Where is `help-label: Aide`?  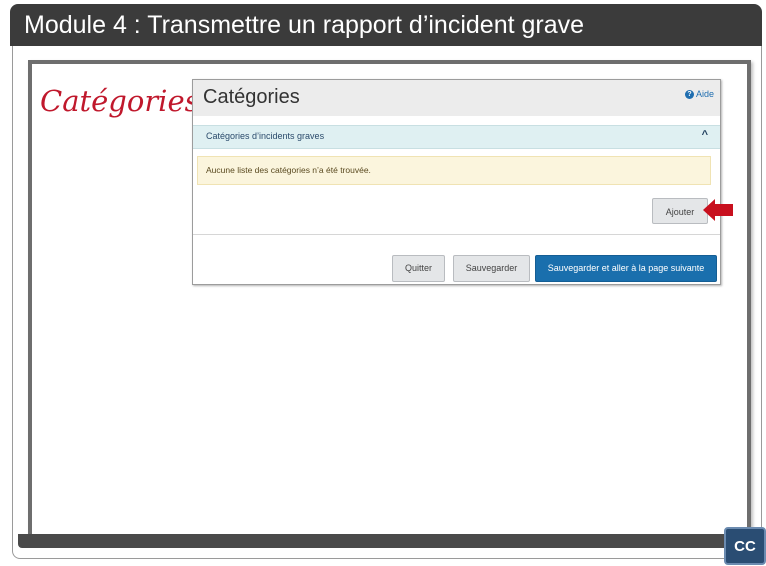
help-label: Aide is located at coordinates (704, 94).